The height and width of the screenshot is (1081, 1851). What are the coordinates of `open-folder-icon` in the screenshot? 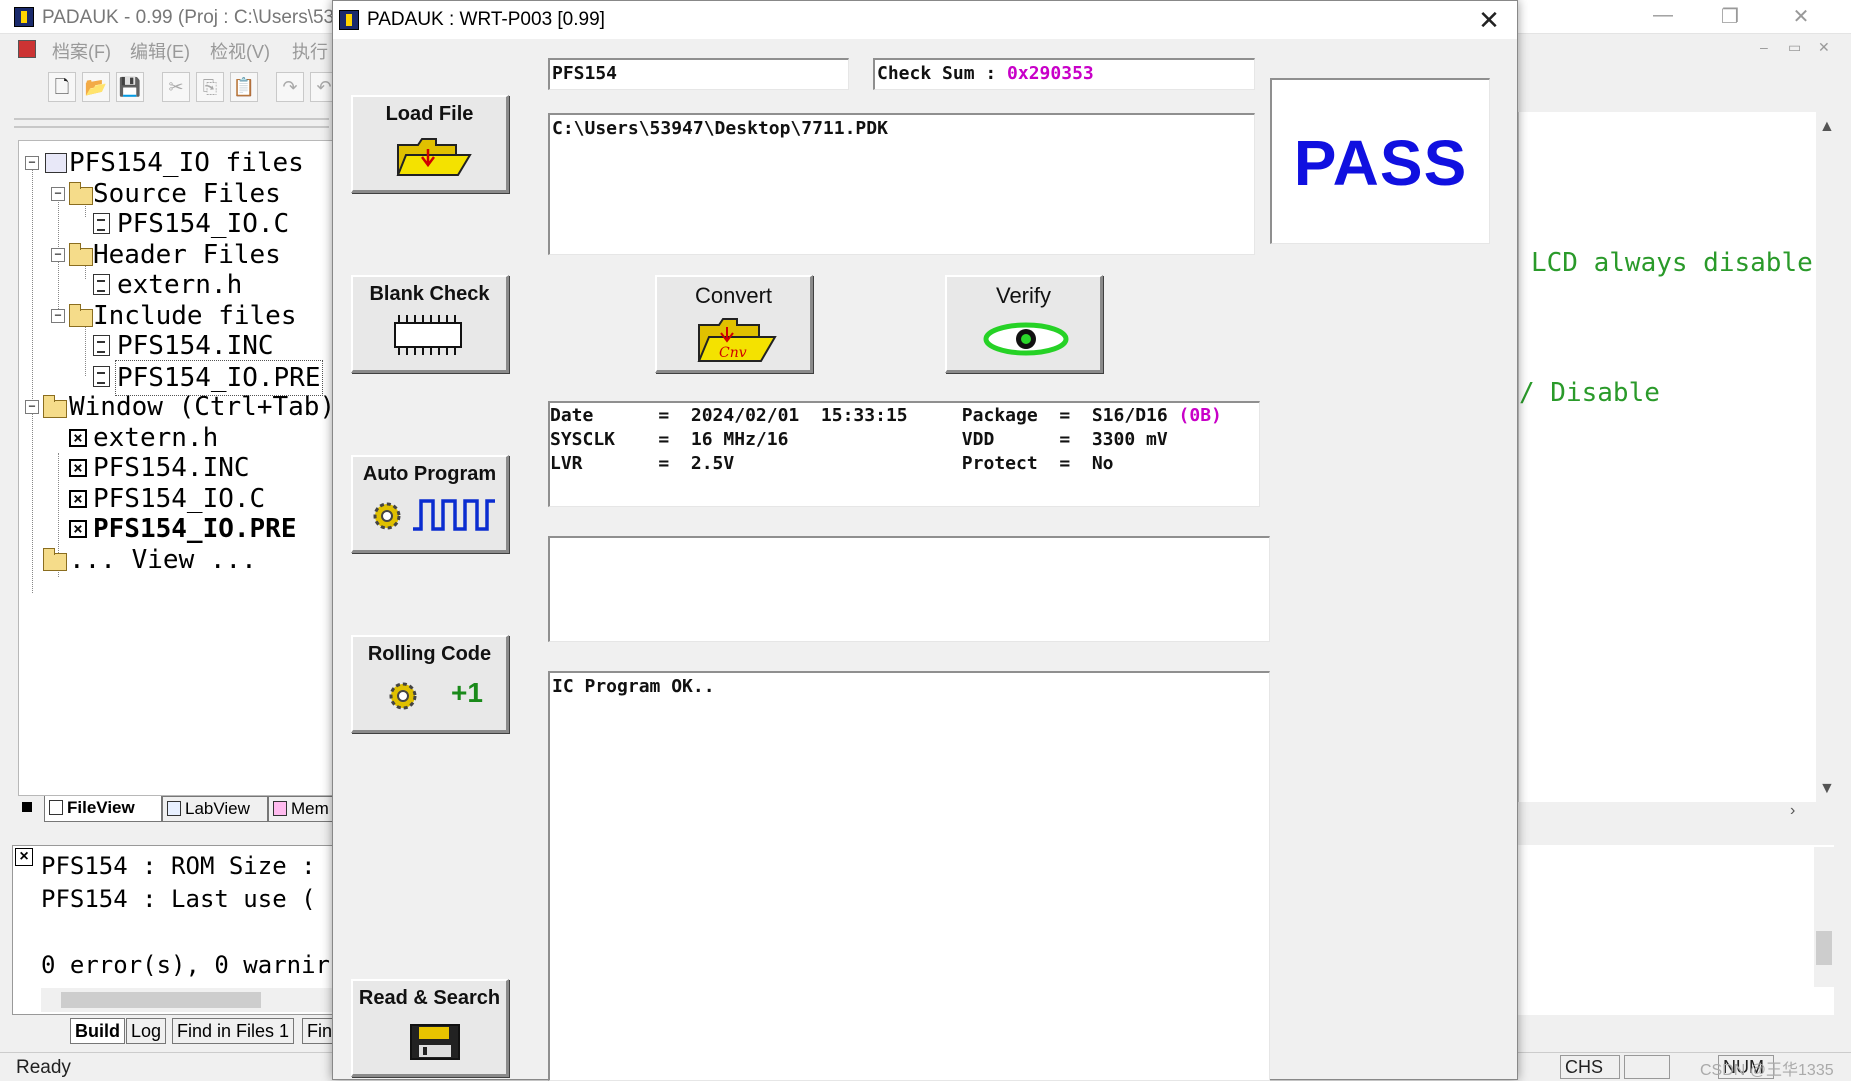 It's located at (434, 157).